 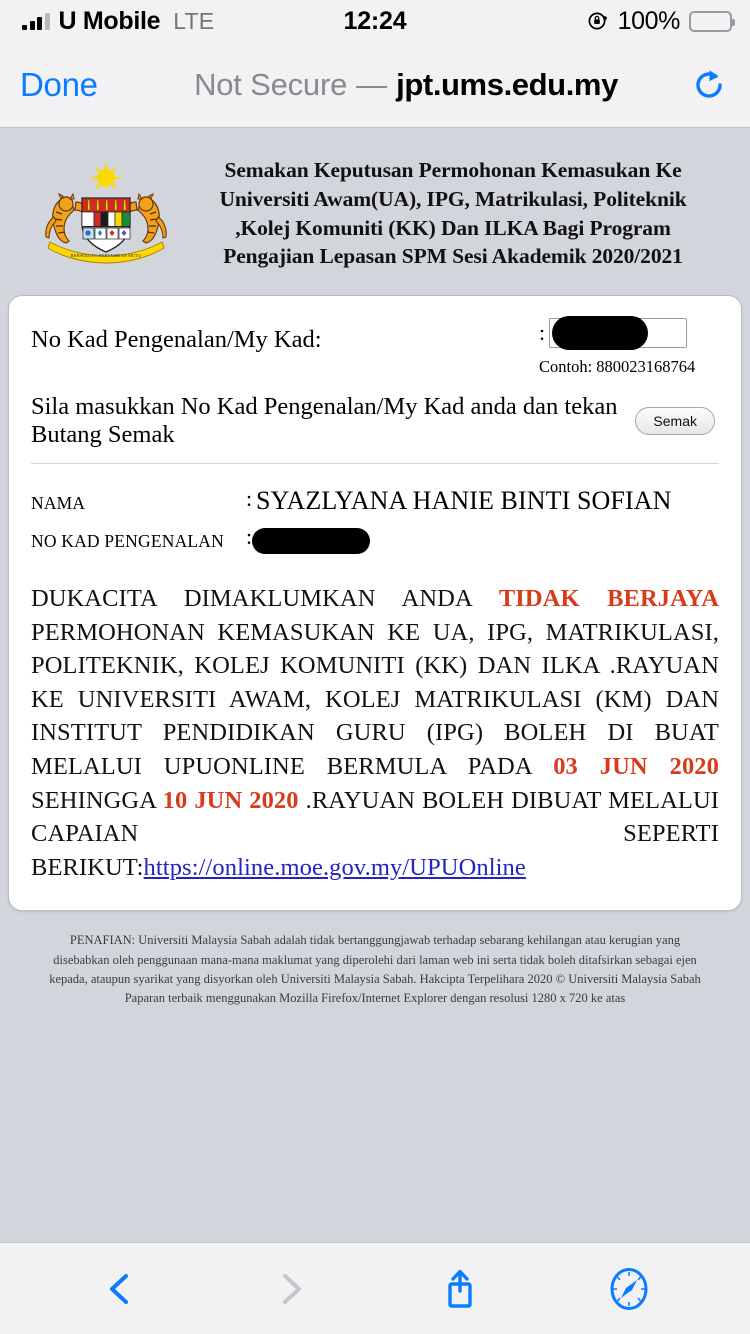 I want to click on malaysia-coat-of-arms-icon: BERSEKUTU BERTAMBAH MUTU, so click(x=106, y=214).